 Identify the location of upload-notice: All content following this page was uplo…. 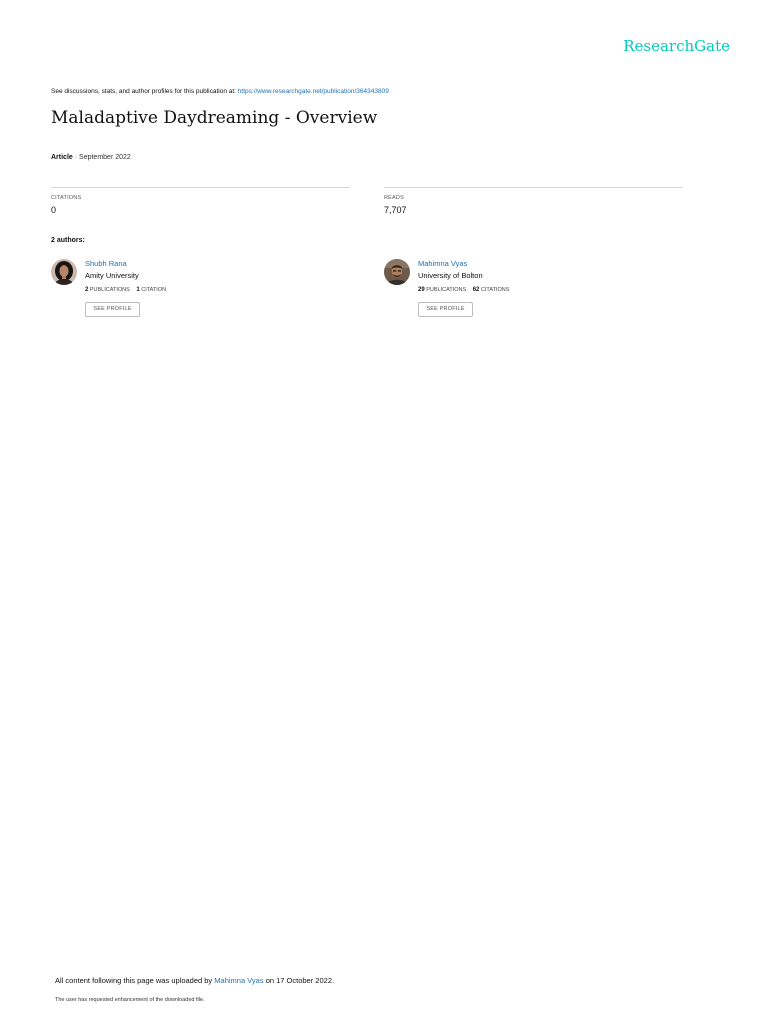
(194, 980).